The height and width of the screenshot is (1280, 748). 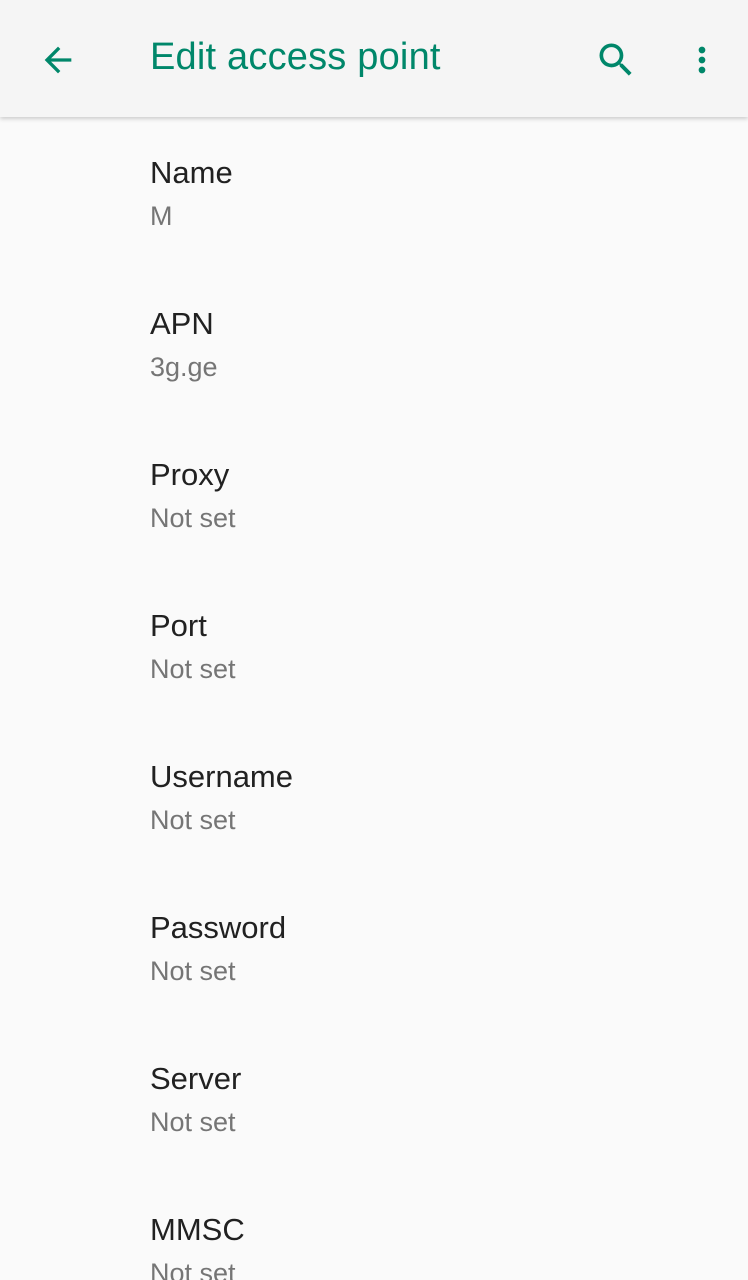 I want to click on preference-port: Port Not set, so click(x=374, y=645).